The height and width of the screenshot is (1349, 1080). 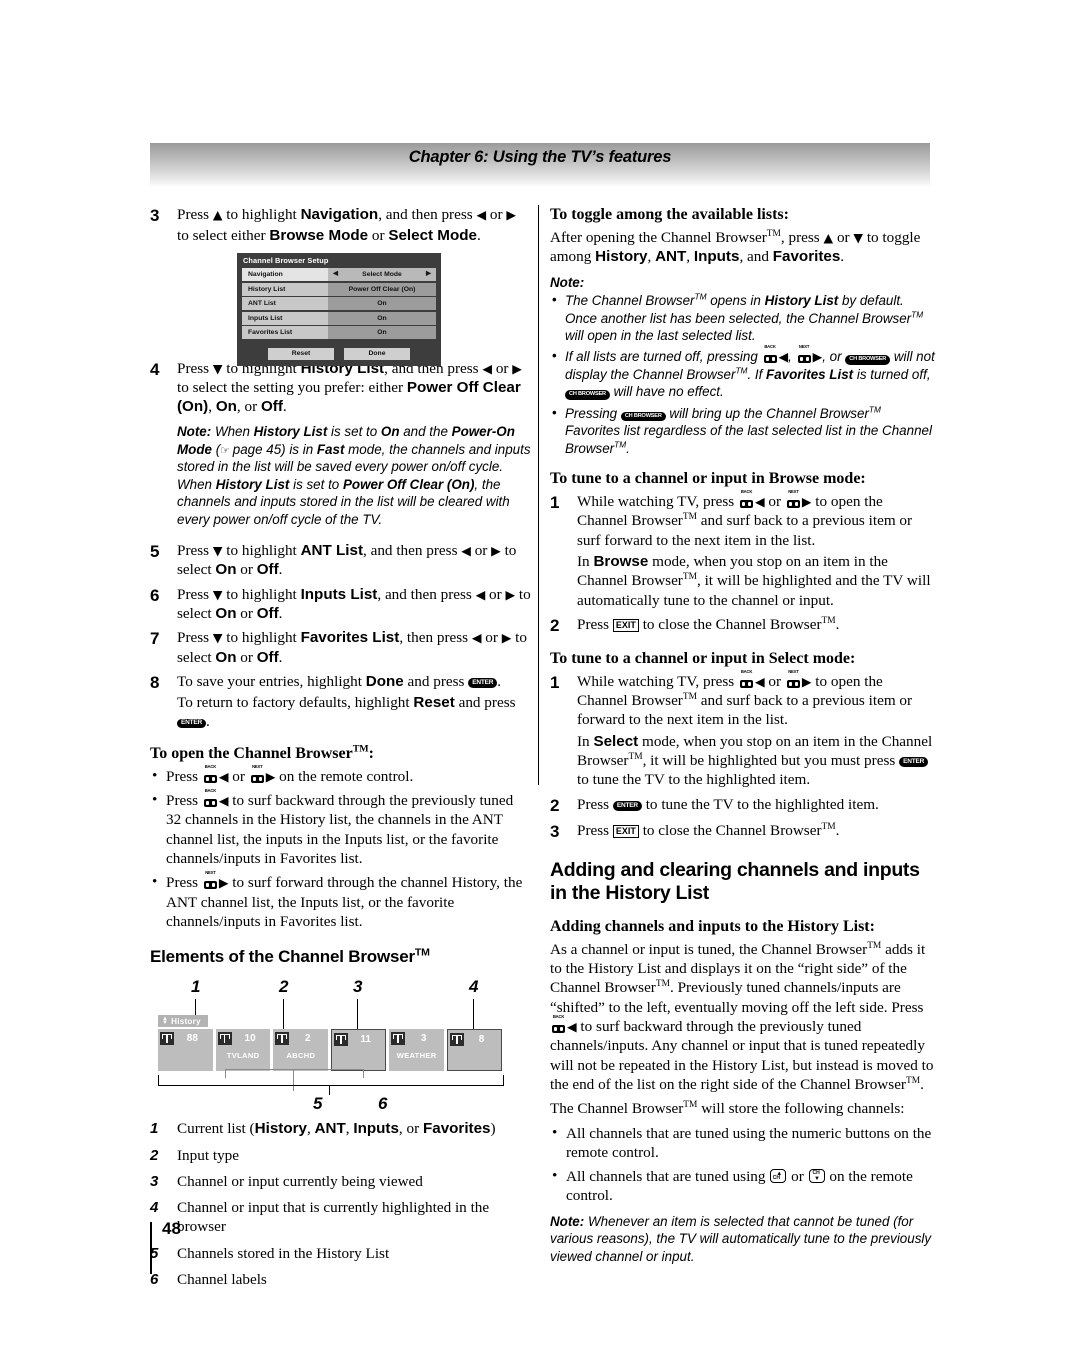 What do you see at coordinates (595, 804) in the screenshot?
I see `ss2-t1: Press` at bounding box center [595, 804].